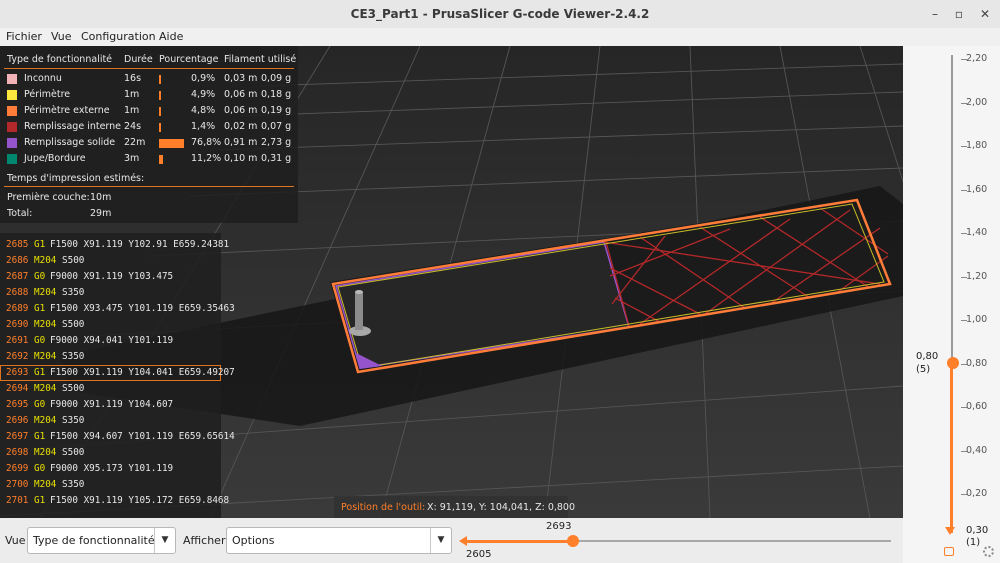 Image resolution: width=1000 pixels, height=563 pixels. What do you see at coordinates (923, 369) in the screenshot?
I see `upper-layer-number: (5)` at bounding box center [923, 369].